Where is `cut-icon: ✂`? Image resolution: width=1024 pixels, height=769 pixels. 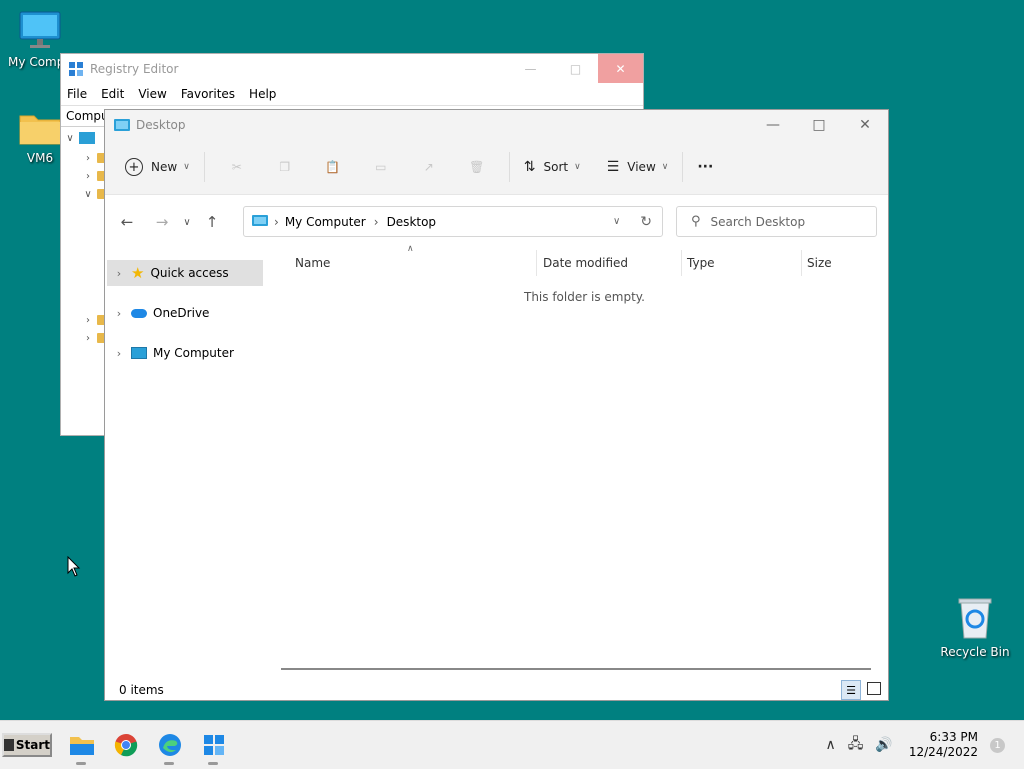 cut-icon: ✂ is located at coordinates (237, 167).